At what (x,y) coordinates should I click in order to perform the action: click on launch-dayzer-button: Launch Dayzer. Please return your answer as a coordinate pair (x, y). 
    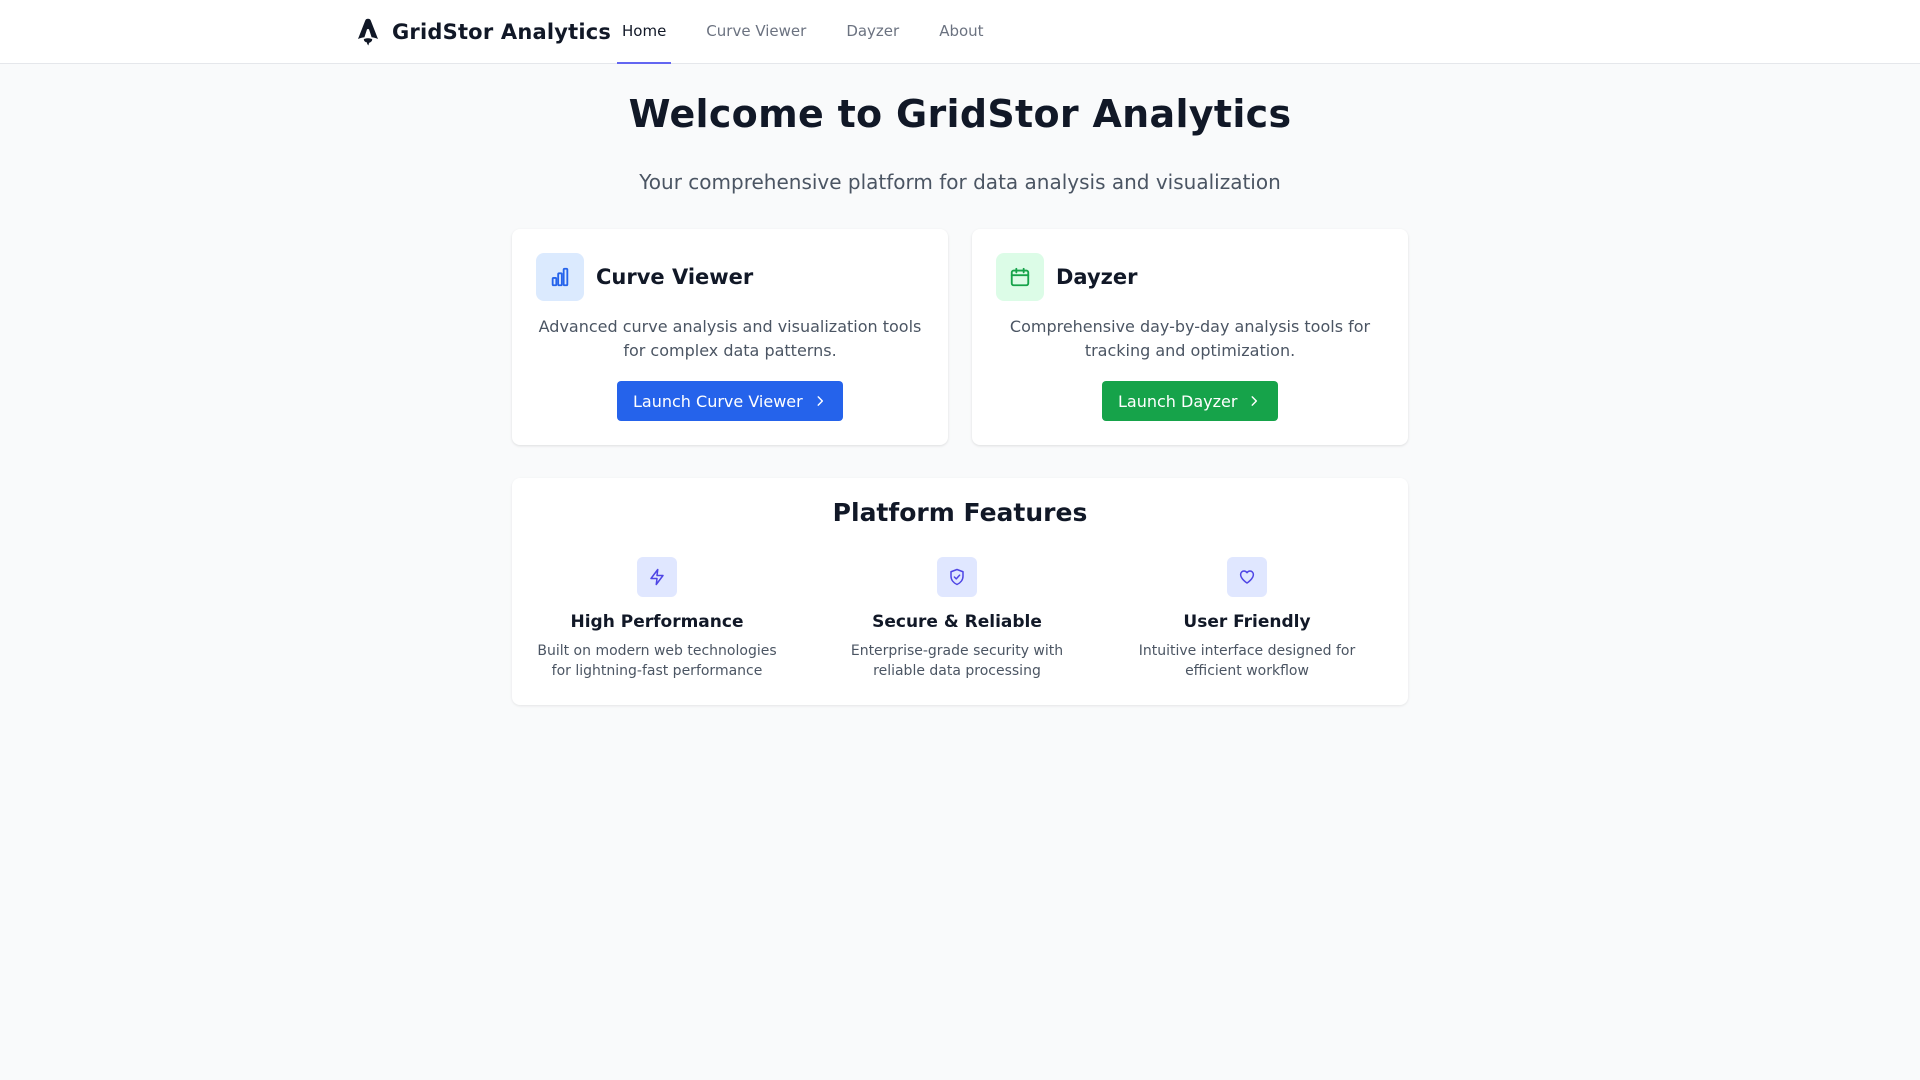
    Looking at the image, I should click on (1190, 401).